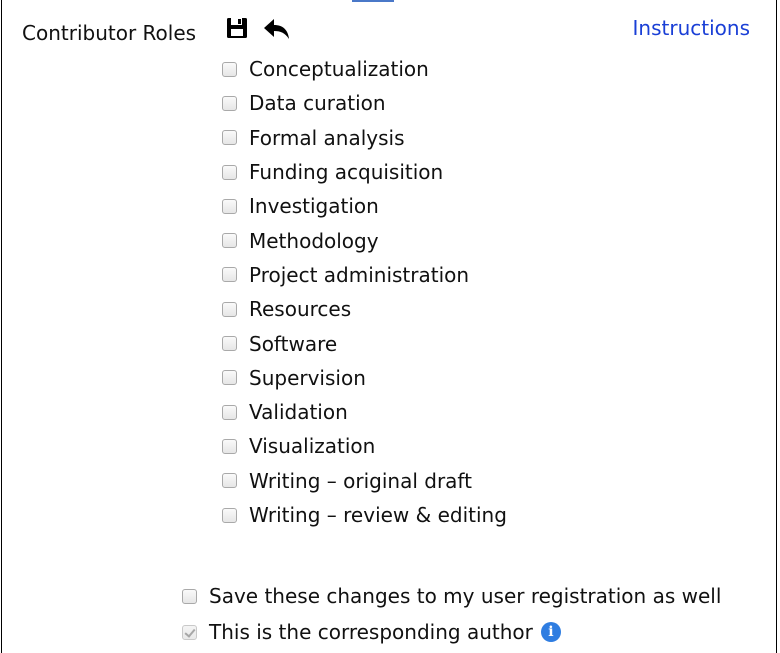  Describe the element at coordinates (360, 480) in the screenshot. I see `role-label: Writing – original draft` at that location.